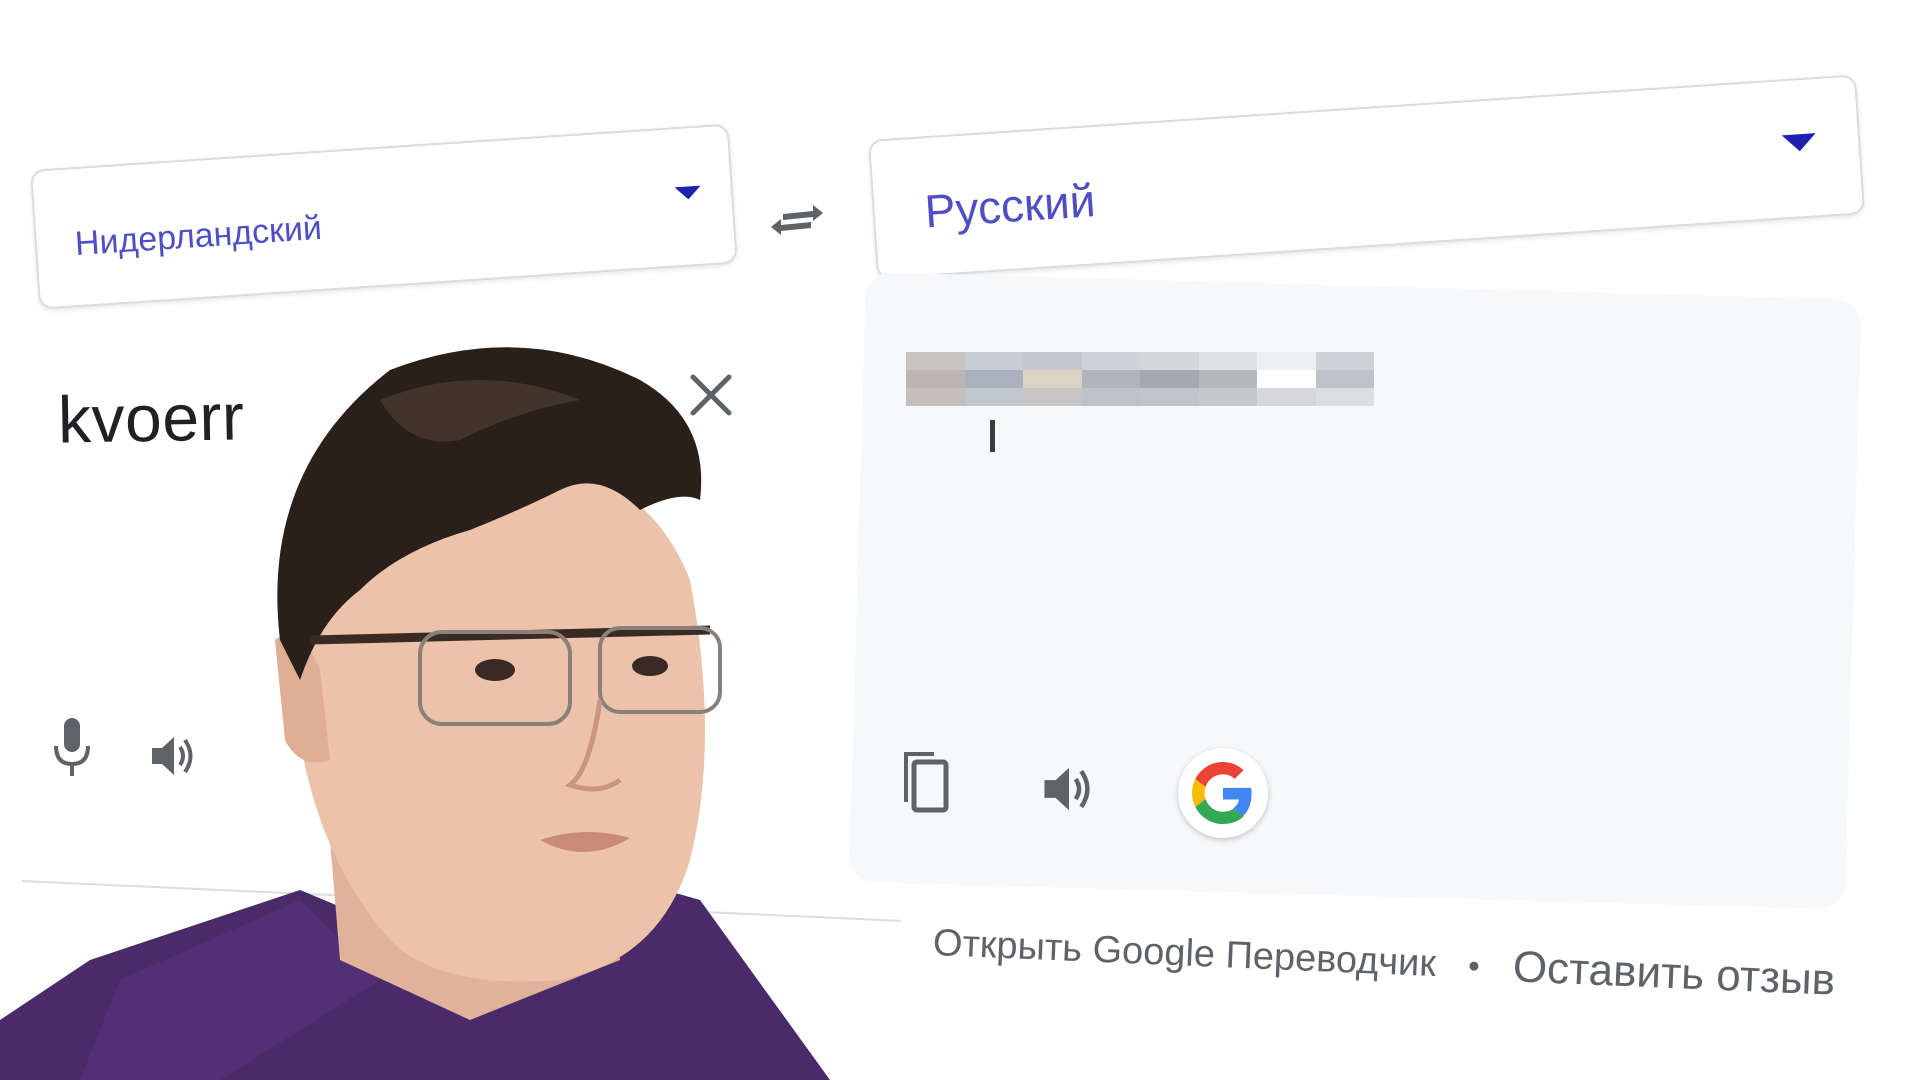 This screenshot has width=1920, height=1080. What do you see at coordinates (1674, 973) in the screenshot?
I see `send-feedback-link: Оставить отзыв` at bounding box center [1674, 973].